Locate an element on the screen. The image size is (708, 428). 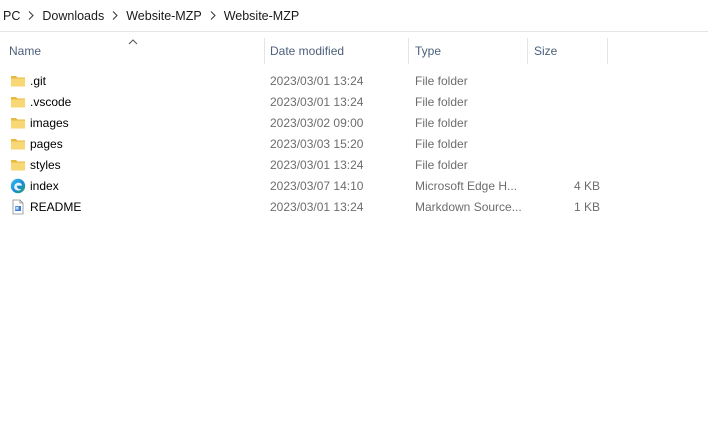
file-row: styles 2023/03/01 13:24 File folder is located at coordinates (304, 164).